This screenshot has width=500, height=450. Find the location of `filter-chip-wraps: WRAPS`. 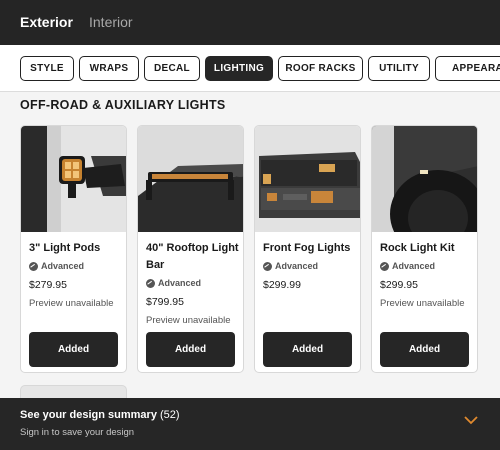

filter-chip-wraps: WRAPS is located at coordinates (109, 68).